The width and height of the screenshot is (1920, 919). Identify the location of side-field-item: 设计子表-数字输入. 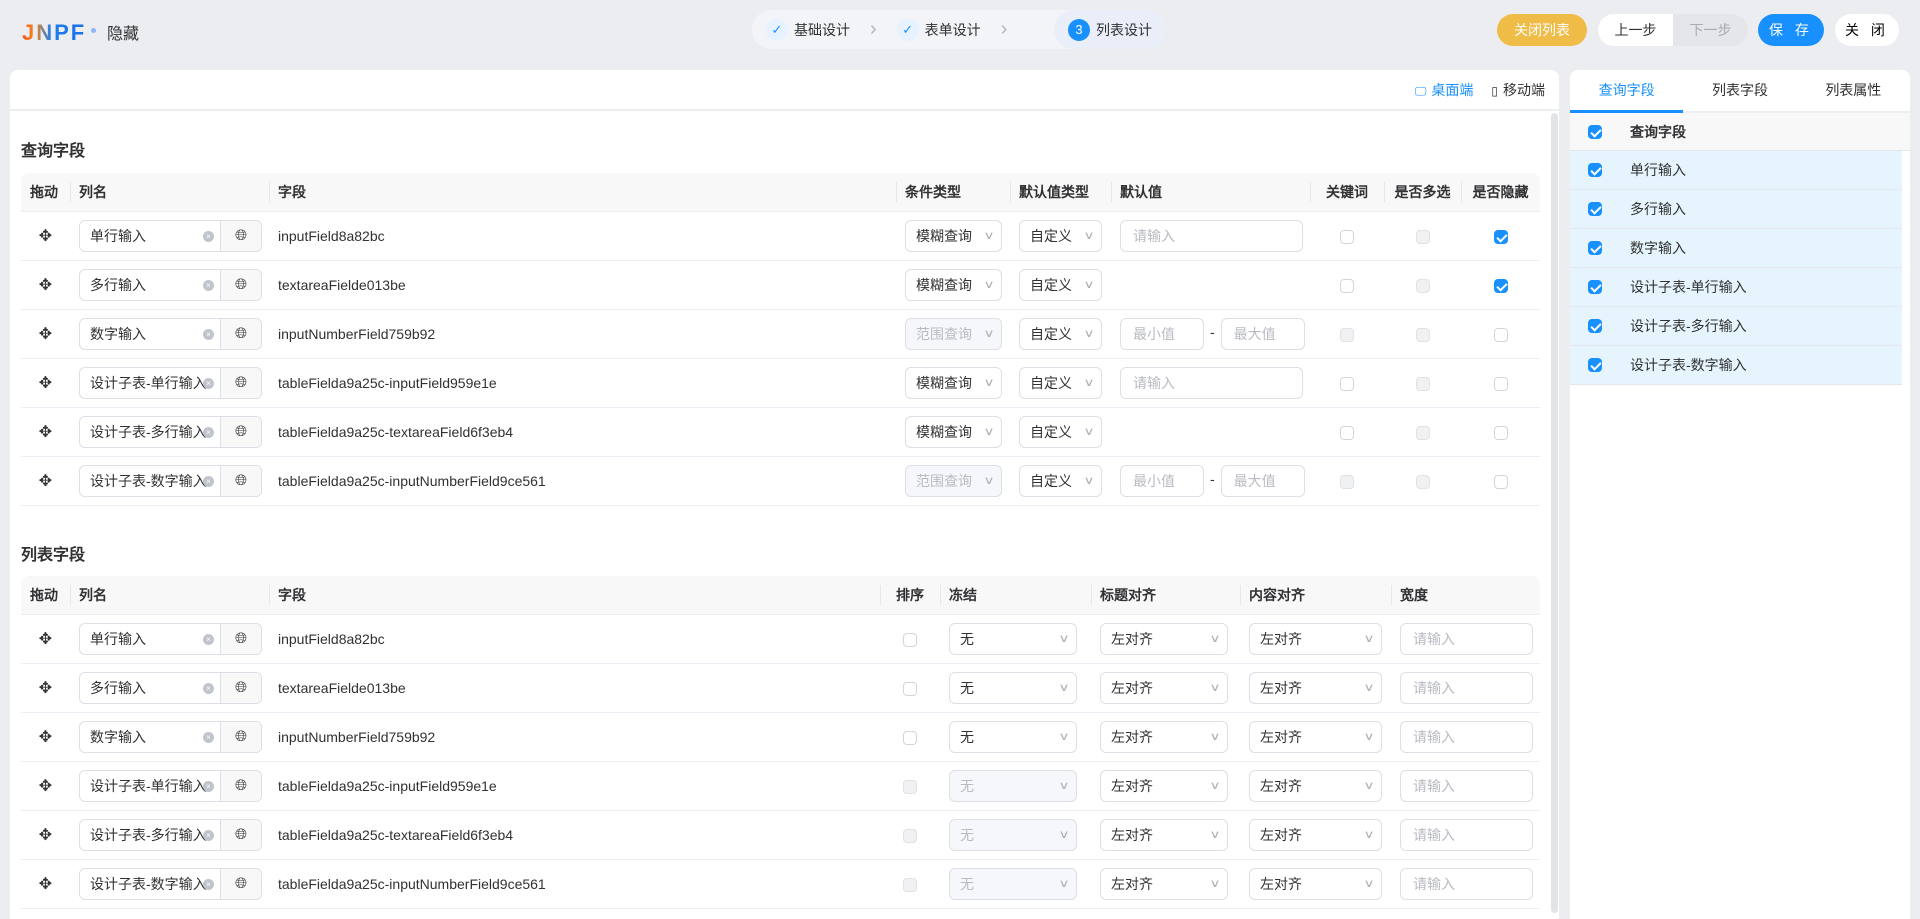
(1736, 365).